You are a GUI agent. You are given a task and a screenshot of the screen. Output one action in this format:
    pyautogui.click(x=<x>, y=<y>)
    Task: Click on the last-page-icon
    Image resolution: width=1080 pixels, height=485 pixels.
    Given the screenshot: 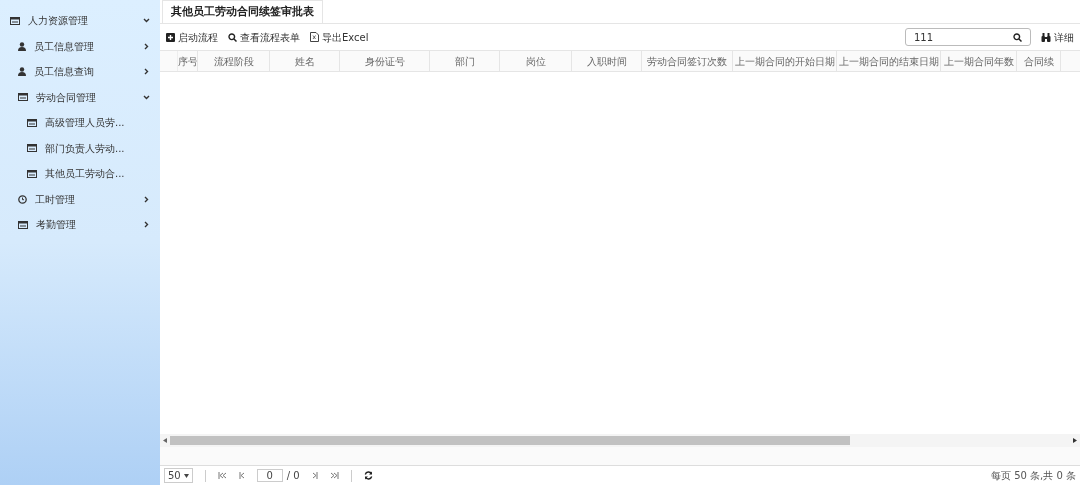 What is the action you would take?
    pyautogui.click(x=334, y=475)
    